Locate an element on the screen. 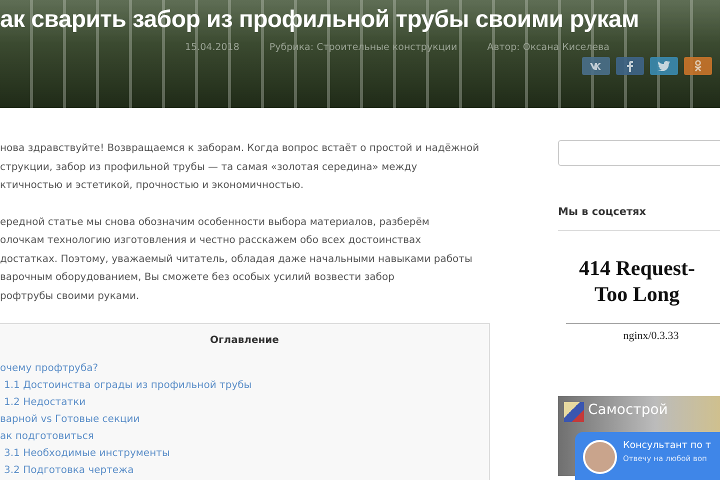 This screenshot has height=480, width=720. meta-text: Рубрика: Строительные конструкции is located at coordinates (363, 47).